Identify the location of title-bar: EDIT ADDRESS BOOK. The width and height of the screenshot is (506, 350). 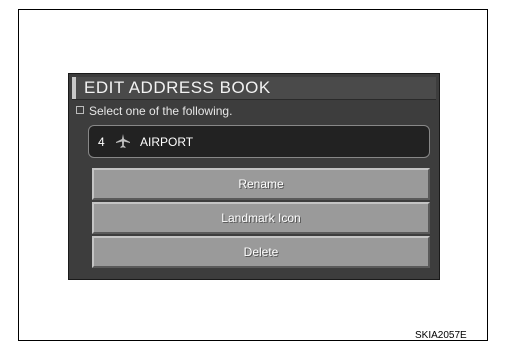
(254, 88).